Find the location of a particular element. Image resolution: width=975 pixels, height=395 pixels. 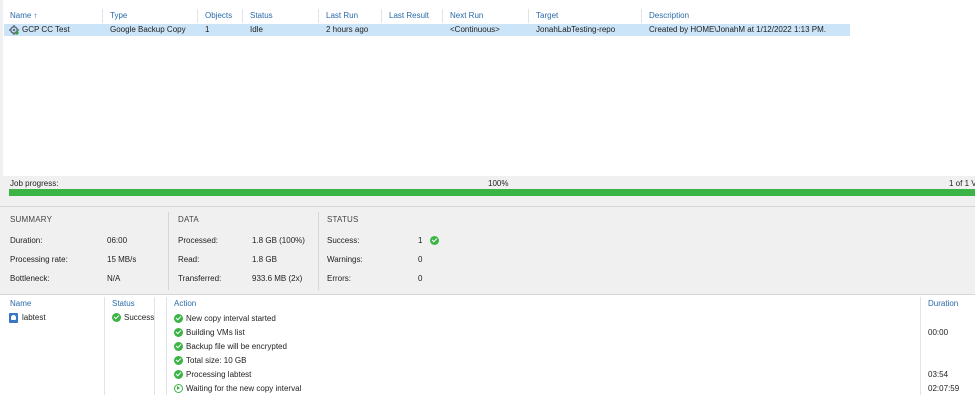

read-label: Read: is located at coordinates (189, 259).